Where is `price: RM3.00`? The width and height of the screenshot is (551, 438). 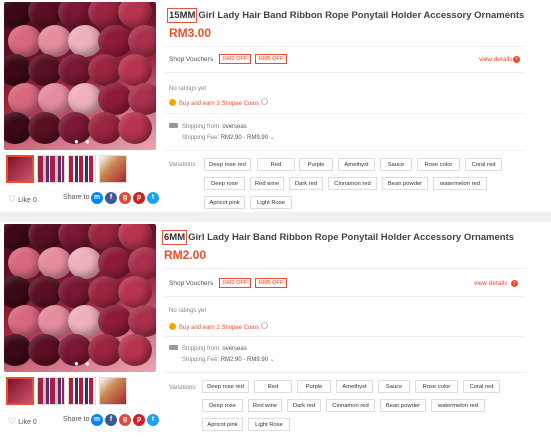
price: RM3.00 is located at coordinates (190, 33).